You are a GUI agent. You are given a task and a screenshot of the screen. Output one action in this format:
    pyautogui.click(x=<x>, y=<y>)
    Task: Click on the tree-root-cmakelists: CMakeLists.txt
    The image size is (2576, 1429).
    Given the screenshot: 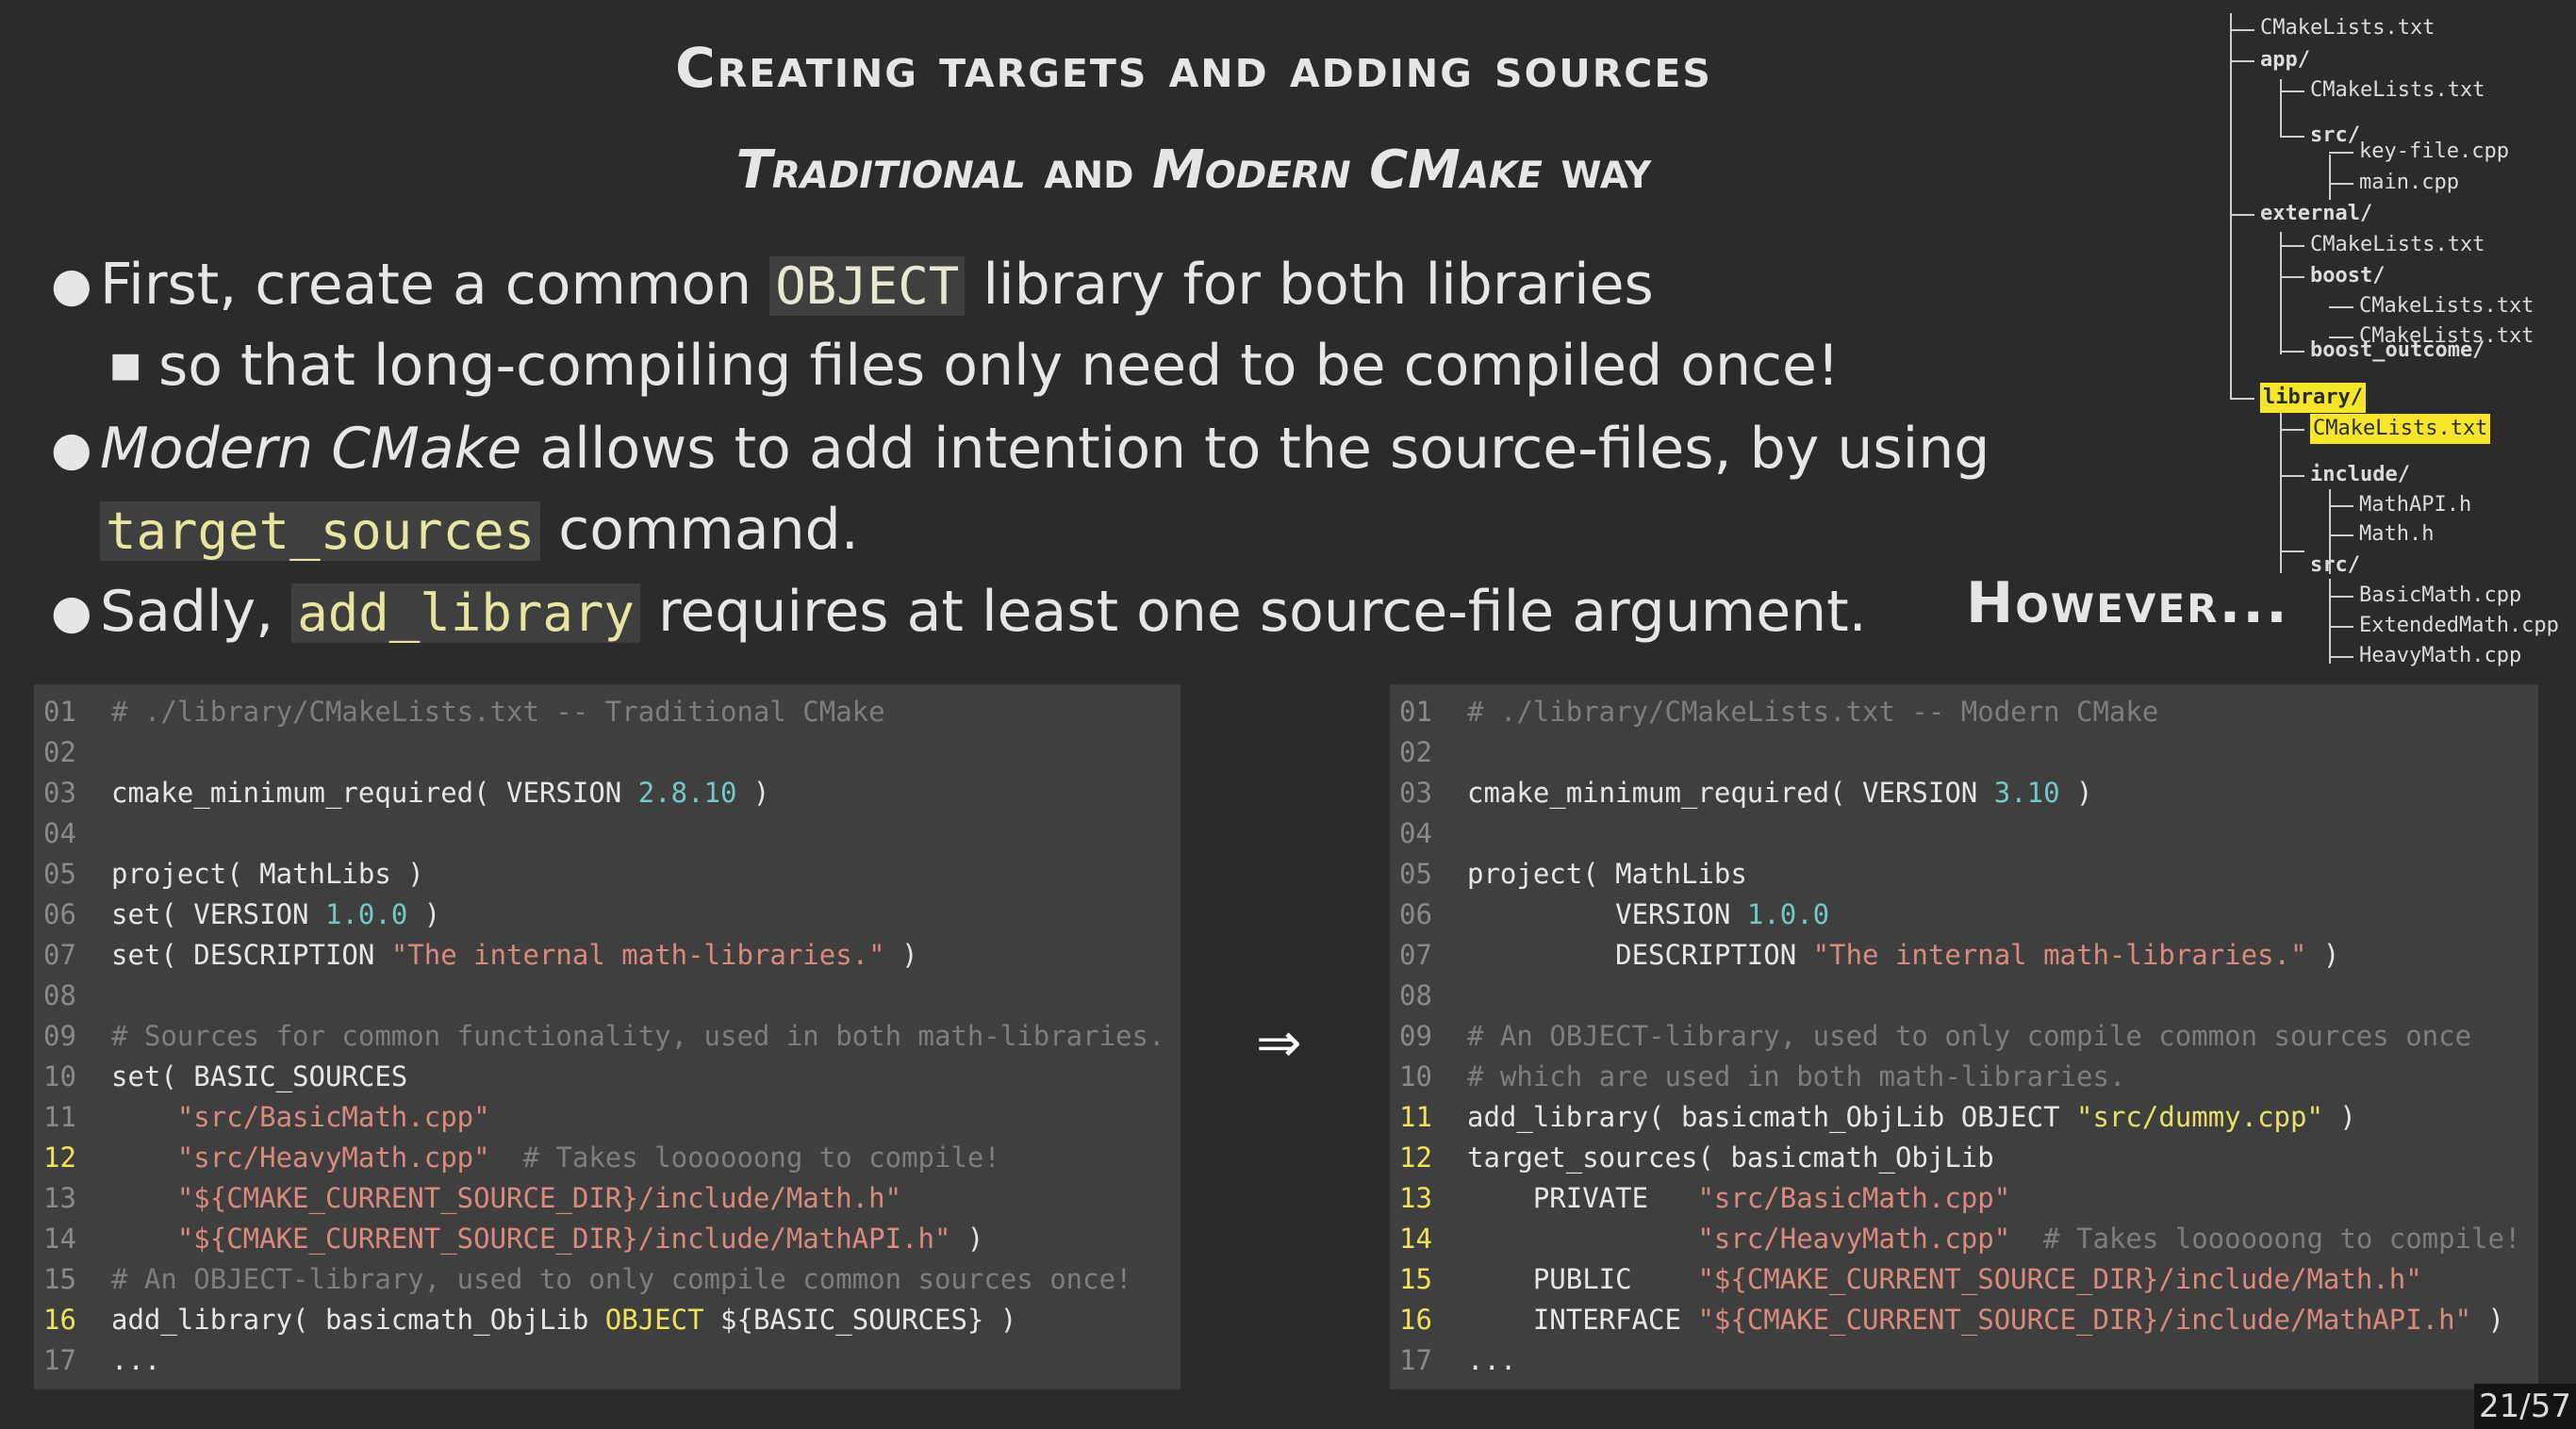 What is the action you would take?
    pyautogui.click(x=2347, y=28)
    